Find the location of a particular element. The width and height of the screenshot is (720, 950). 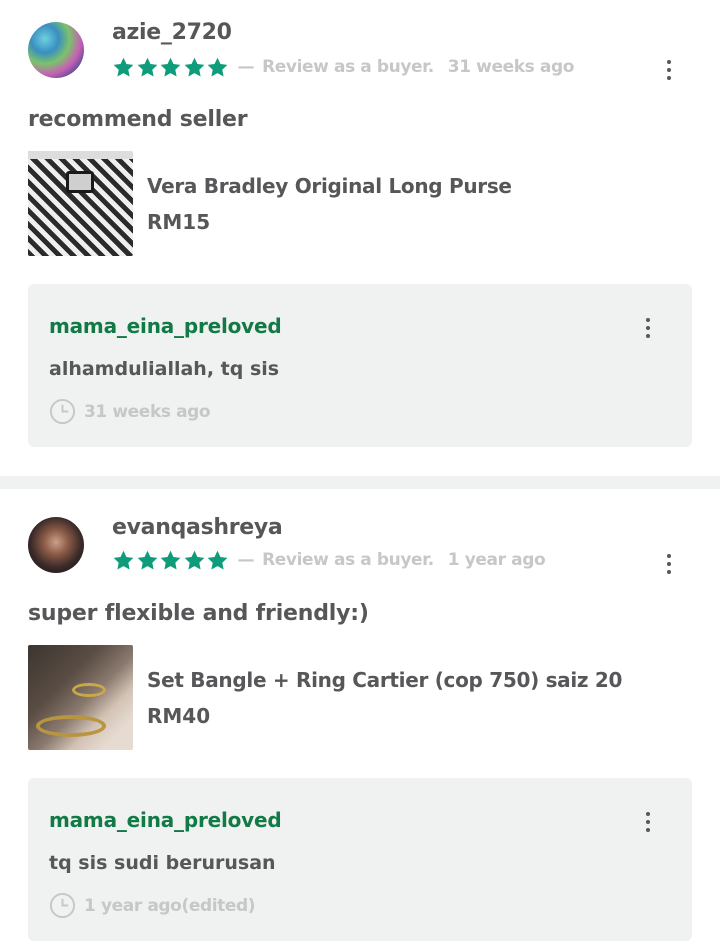

review-comment: recommend seller is located at coordinates (138, 119).